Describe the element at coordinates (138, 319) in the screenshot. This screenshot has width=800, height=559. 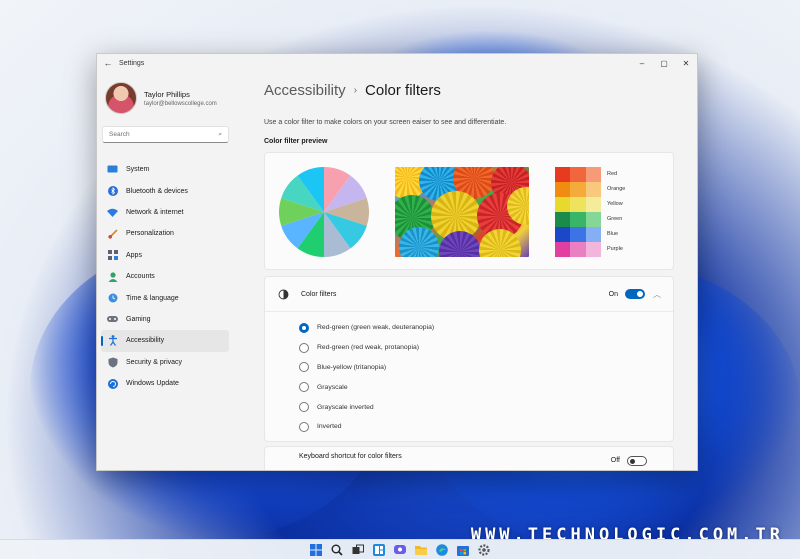
I see `sidebar-item-label: Gaming` at that location.